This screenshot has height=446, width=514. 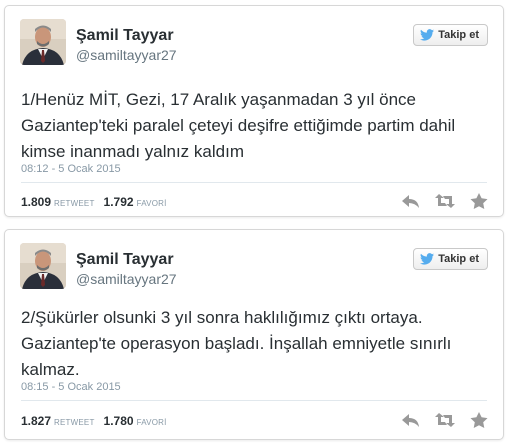 I want to click on favorite-count: 1.792, so click(x=119, y=202).